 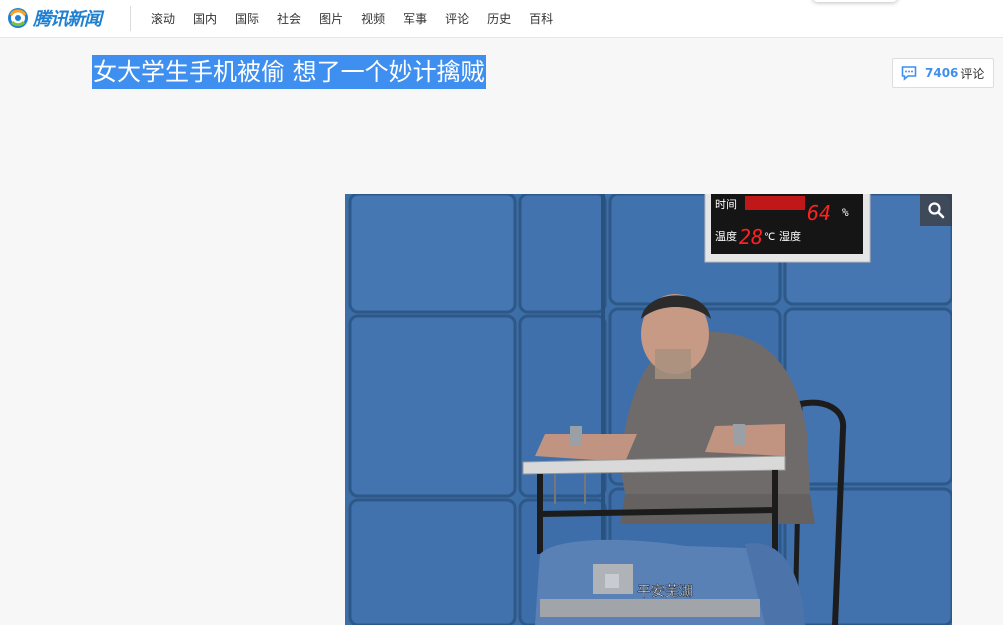 What do you see at coordinates (909, 73) in the screenshot?
I see `comment-icon` at bounding box center [909, 73].